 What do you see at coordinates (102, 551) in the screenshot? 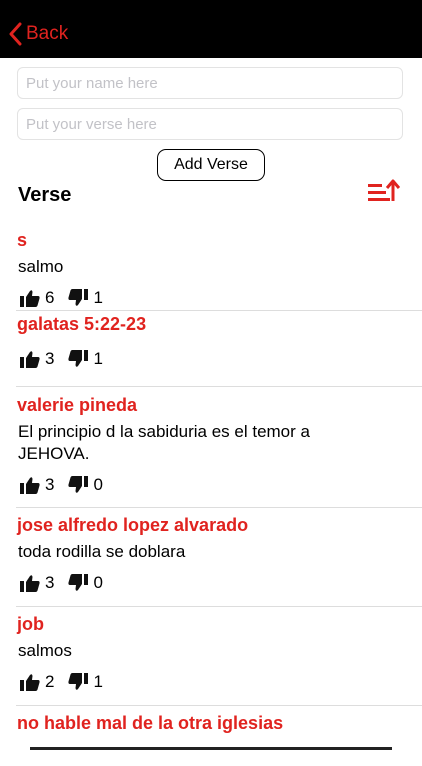
I see `verse-text: toda rodilla se doblara` at bounding box center [102, 551].